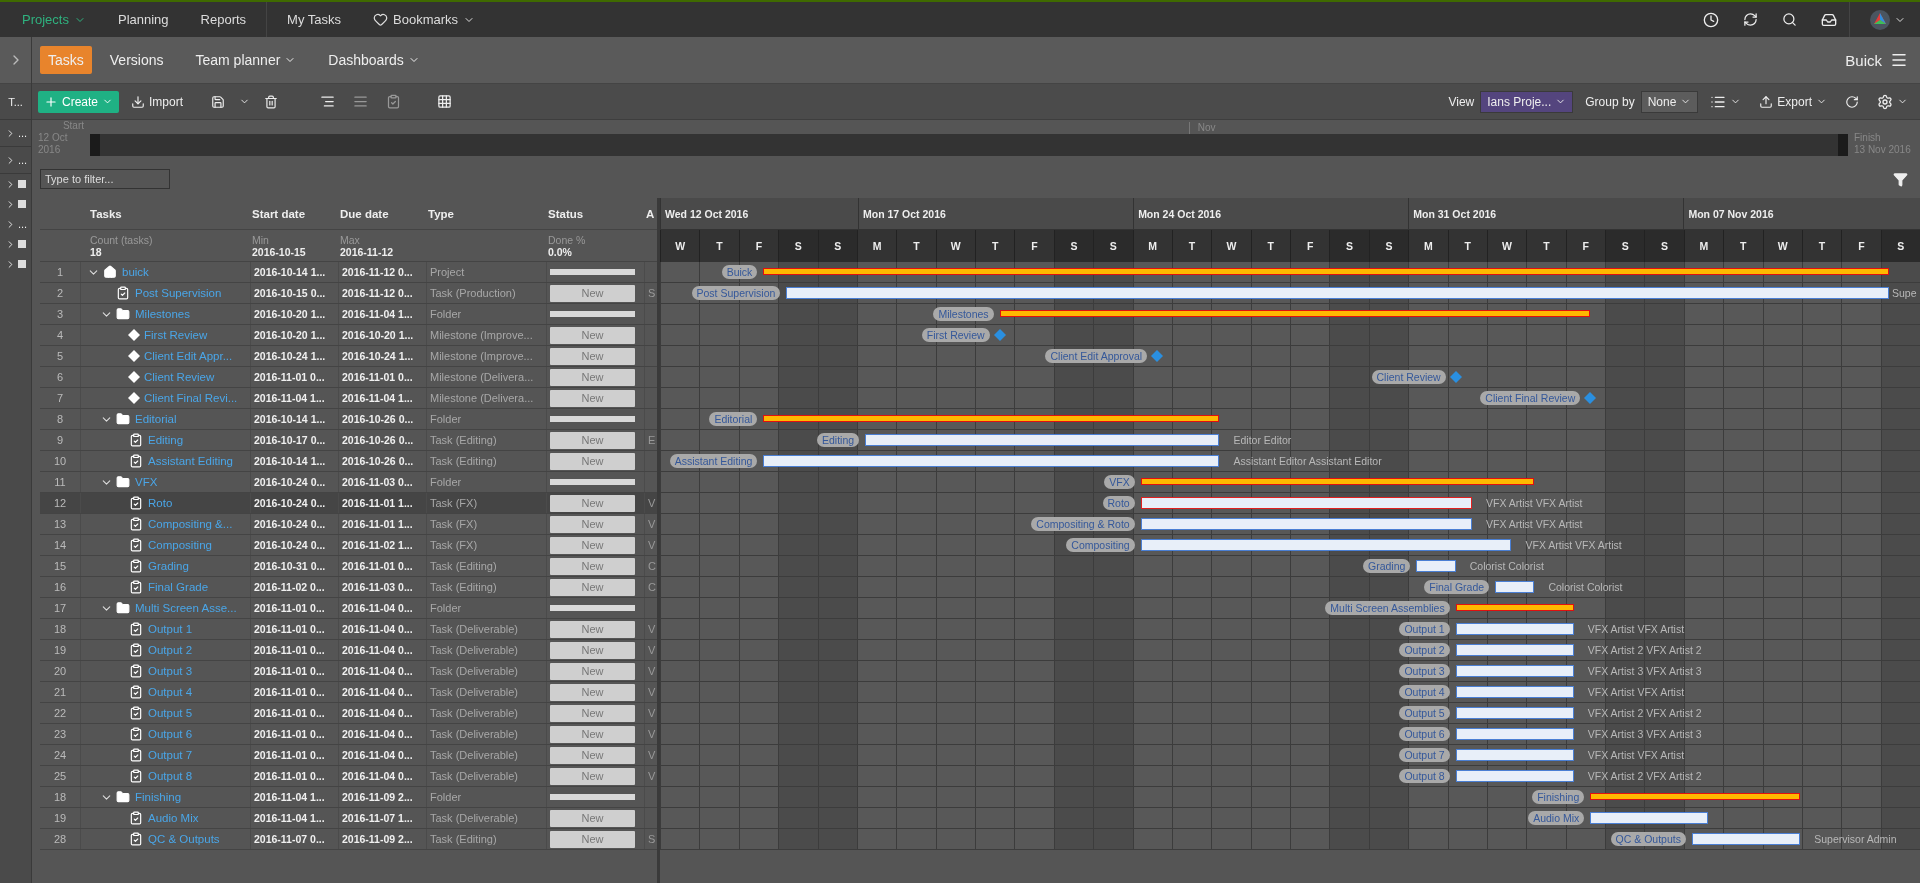 The height and width of the screenshot is (883, 1920). What do you see at coordinates (173, 818) in the screenshot?
I see `task-name-link: Audio Mix` at bounding box center [173, 818].